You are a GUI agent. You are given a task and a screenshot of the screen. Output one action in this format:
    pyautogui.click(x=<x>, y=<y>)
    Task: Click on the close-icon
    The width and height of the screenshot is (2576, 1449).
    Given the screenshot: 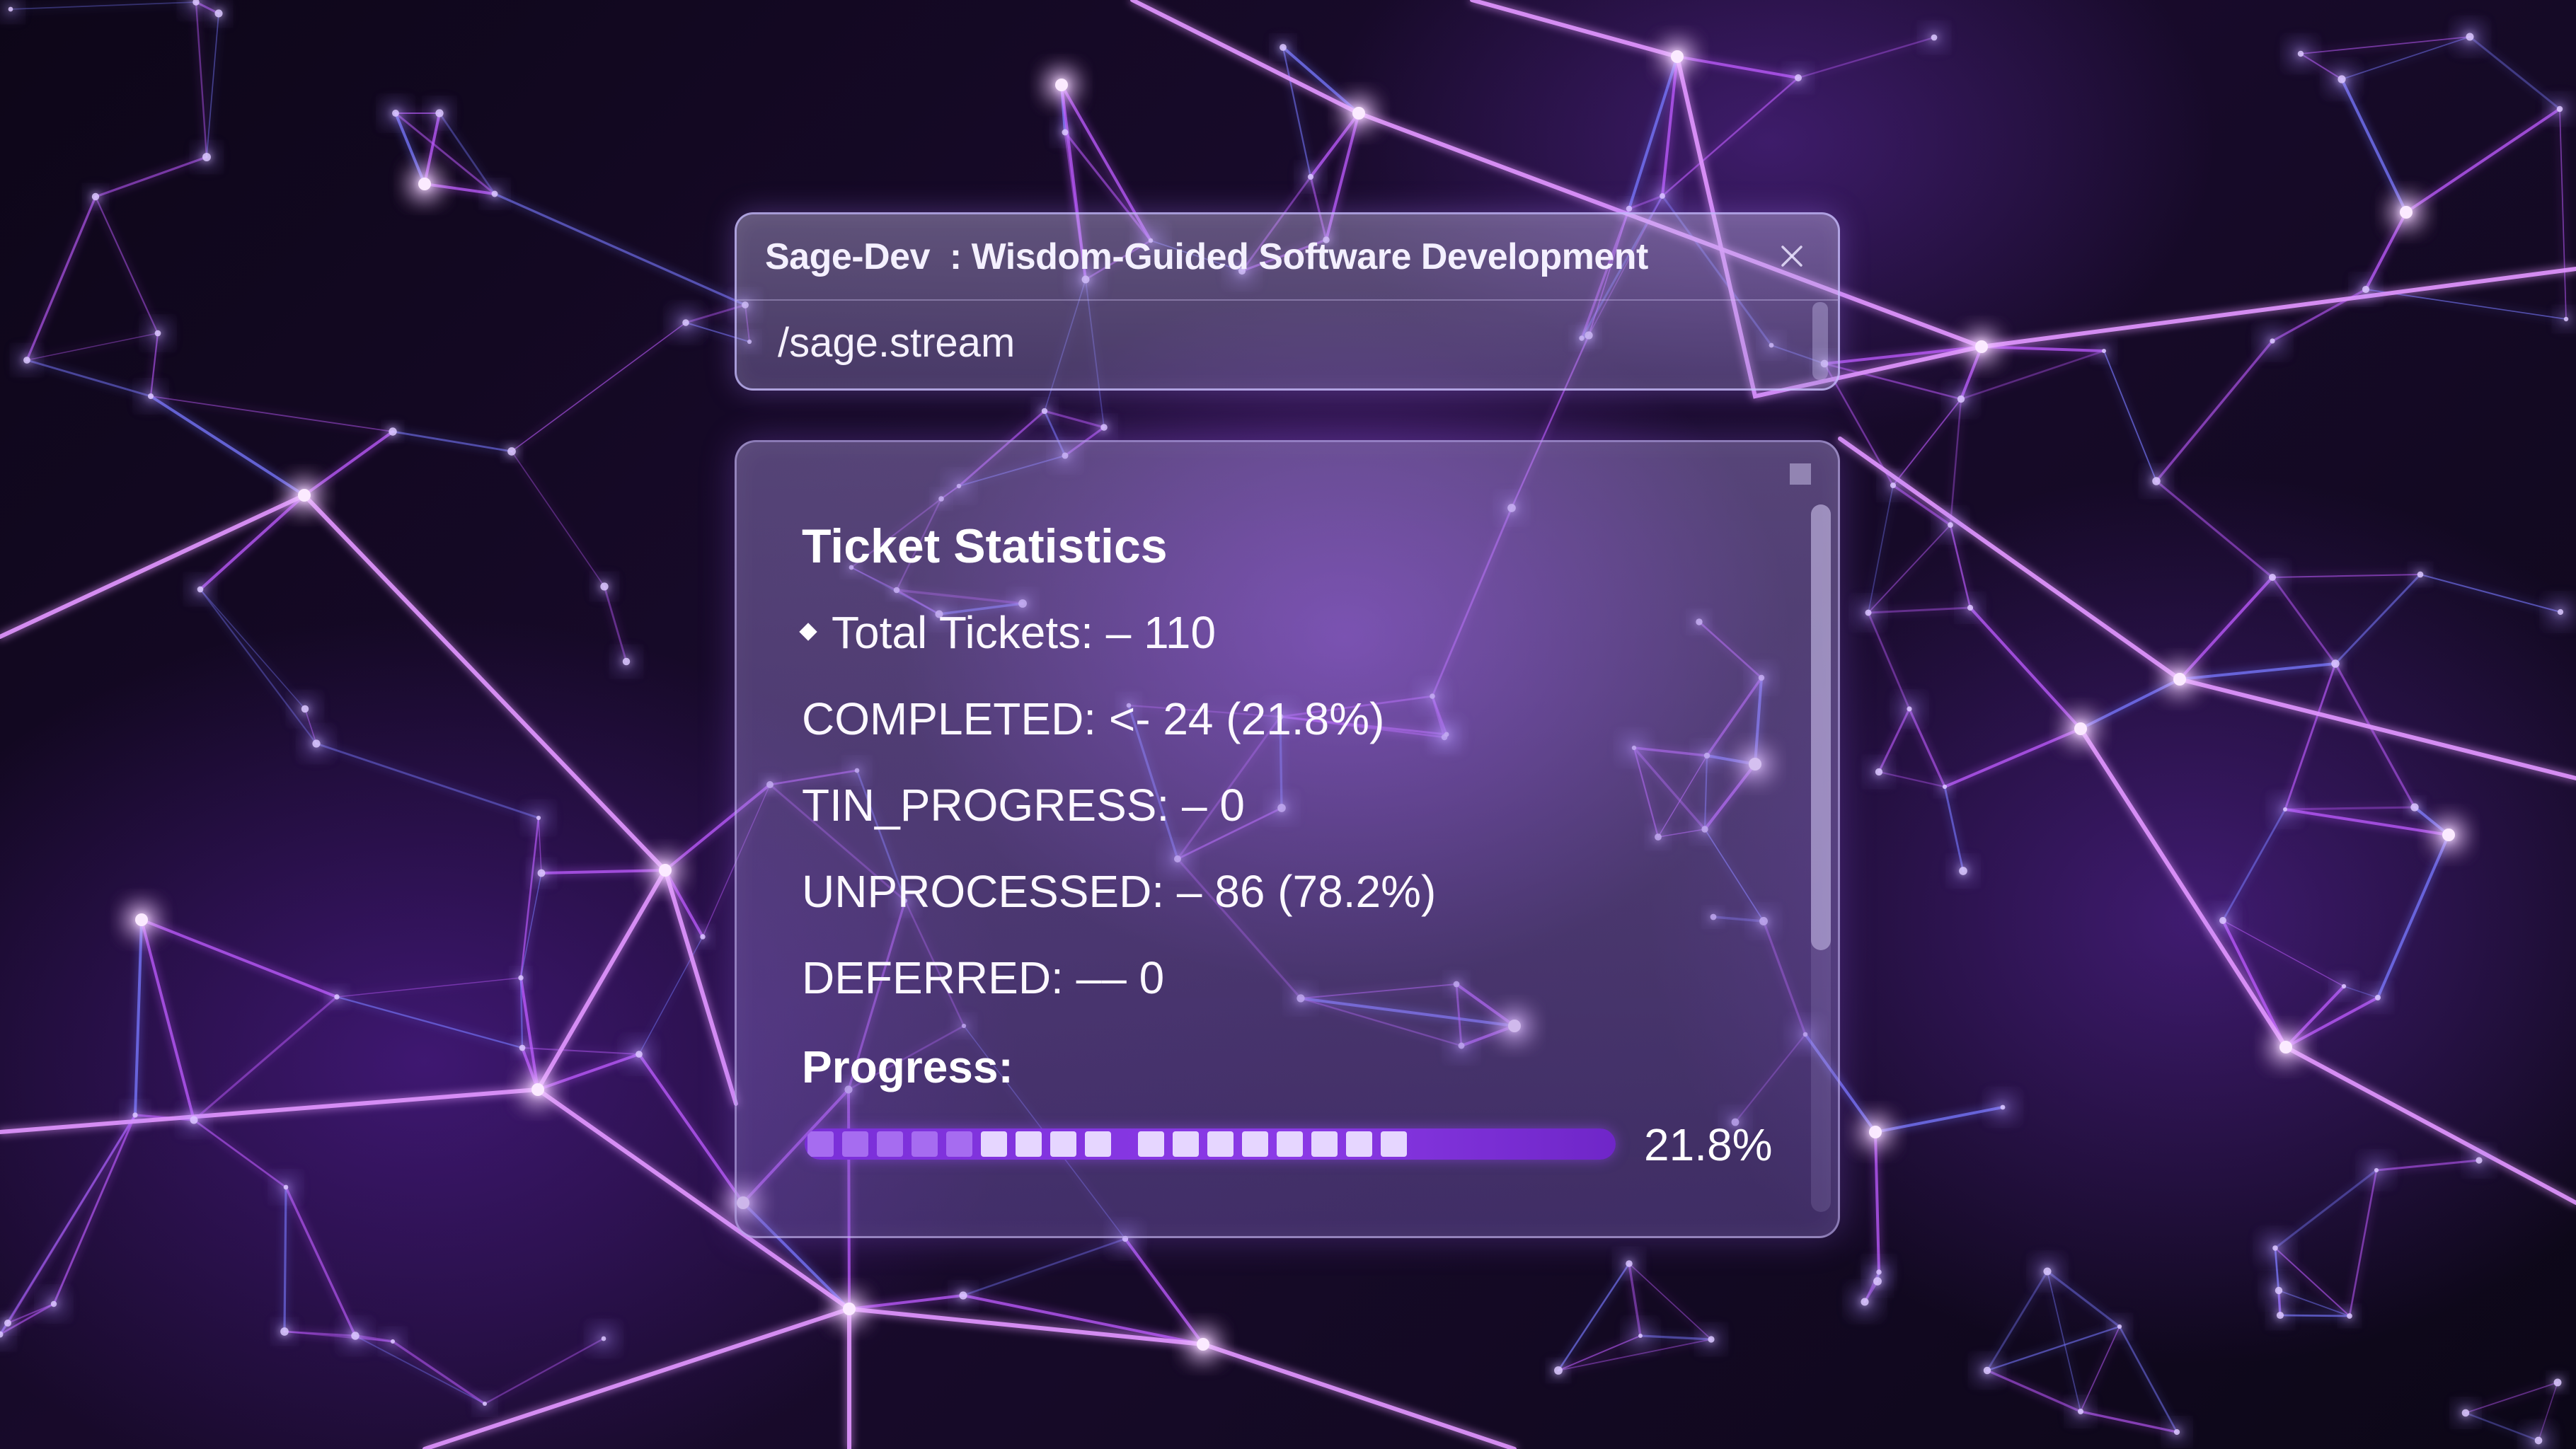 What is the action you would take?
    pyautogui.click(x=1792, y=256)
    